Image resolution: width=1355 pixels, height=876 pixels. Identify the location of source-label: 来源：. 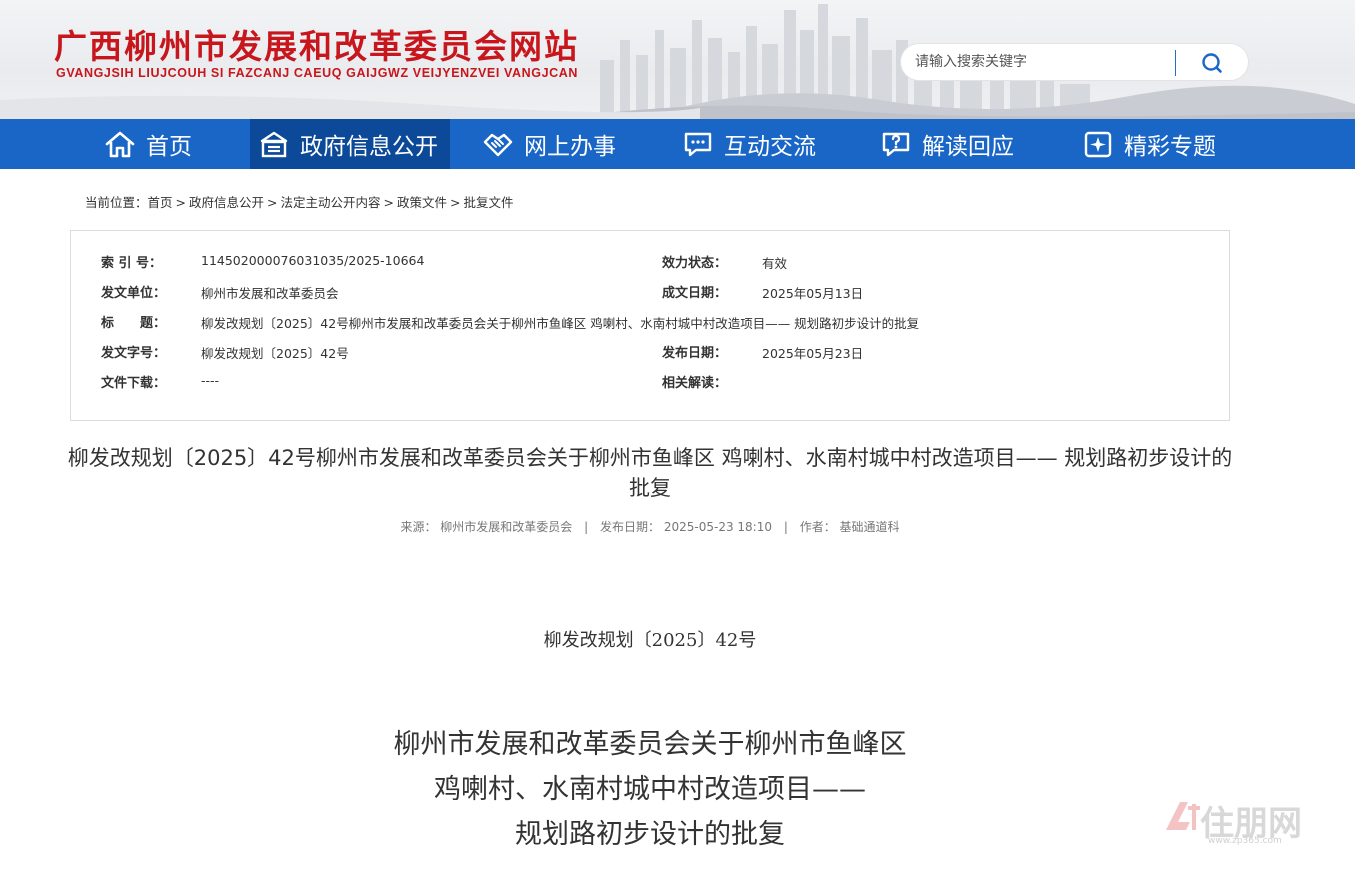
(418, 527).